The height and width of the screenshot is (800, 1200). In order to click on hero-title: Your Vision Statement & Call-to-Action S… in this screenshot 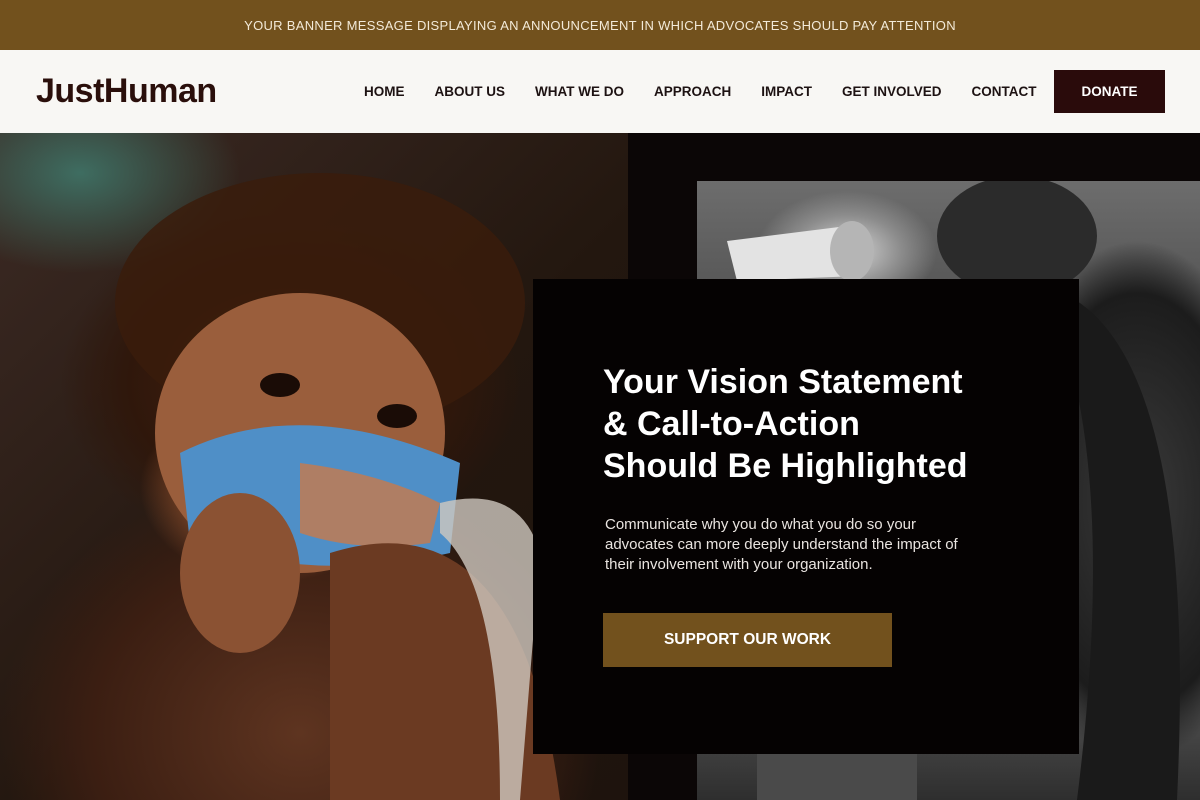, I will do `click(785, 424)`.